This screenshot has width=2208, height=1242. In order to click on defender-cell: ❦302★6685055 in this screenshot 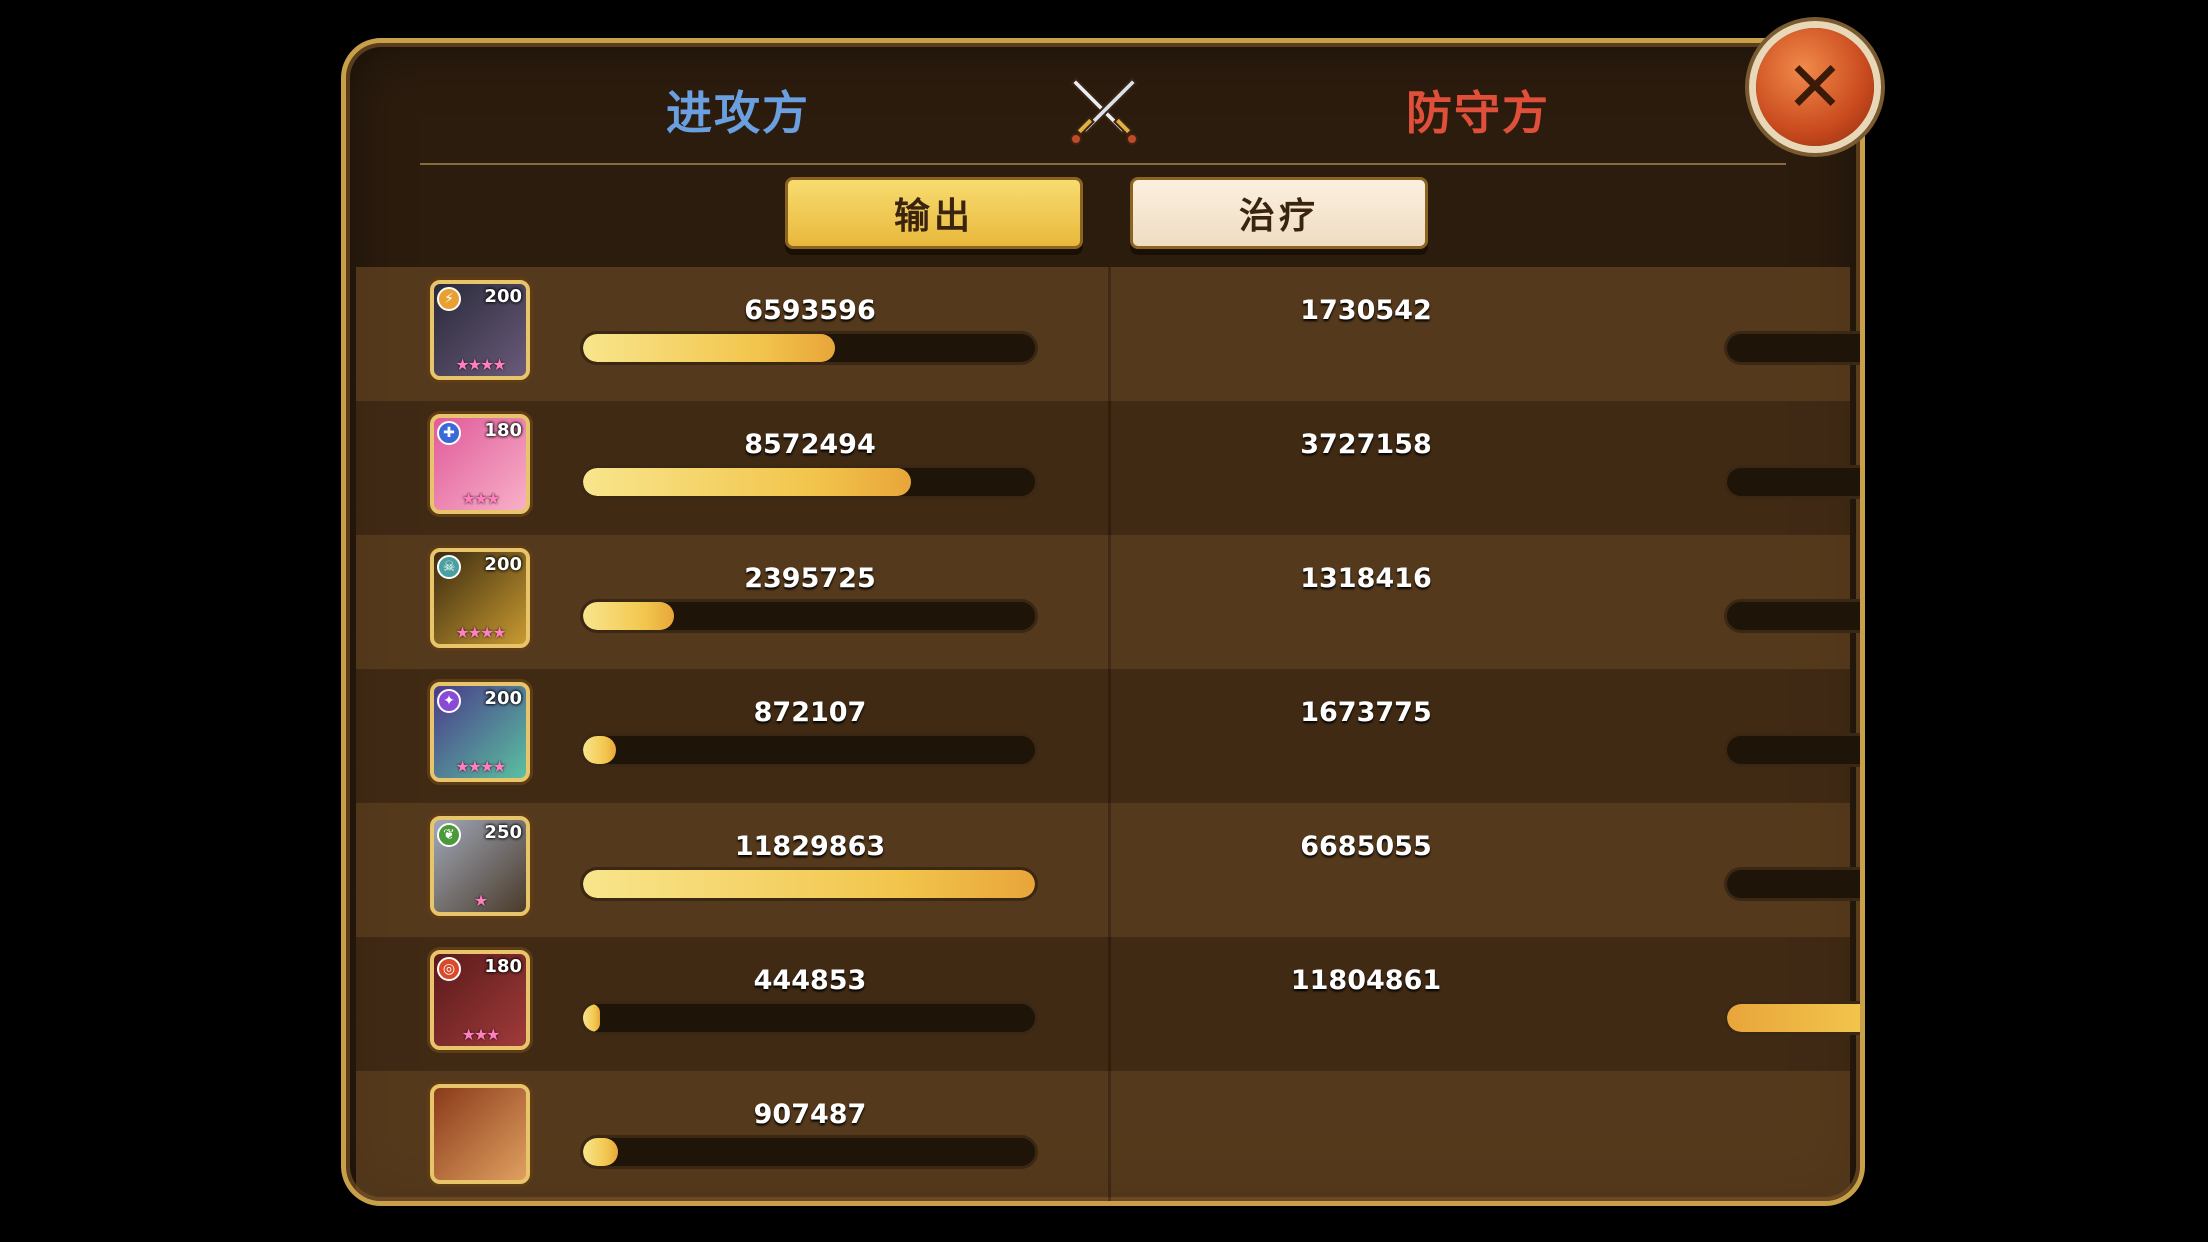, I will do `click(1490, 870)`.